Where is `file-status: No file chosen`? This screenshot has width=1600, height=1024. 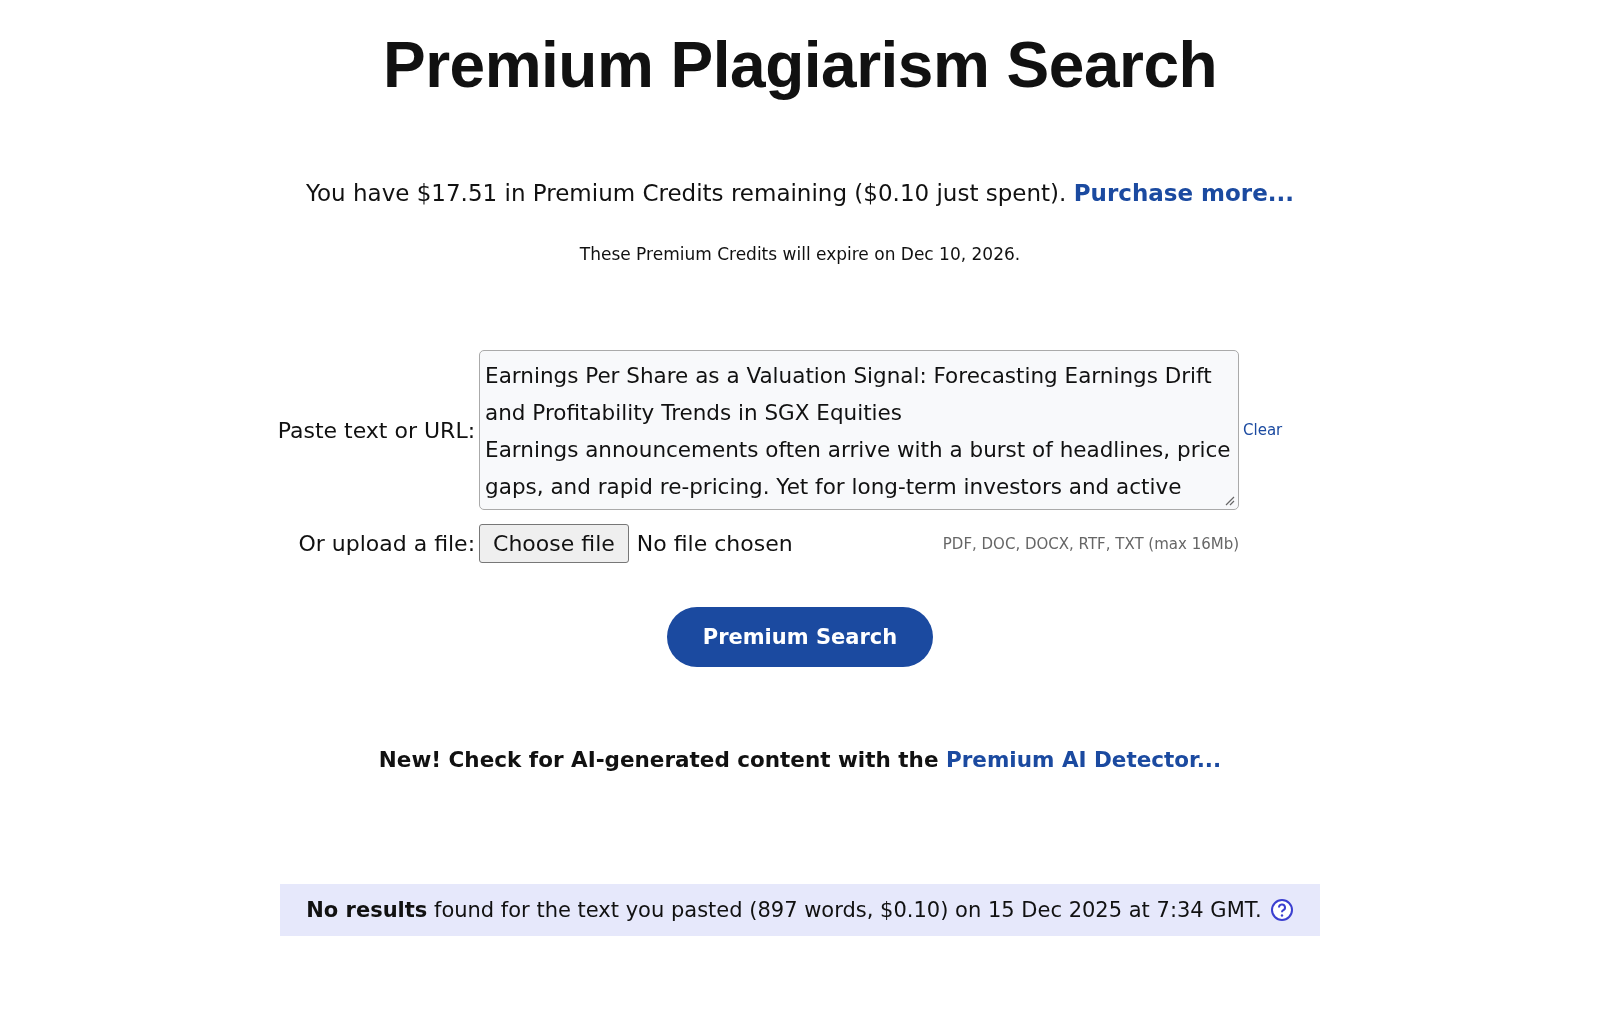 file-status: No file chosen is located at coordinates (714, 543).